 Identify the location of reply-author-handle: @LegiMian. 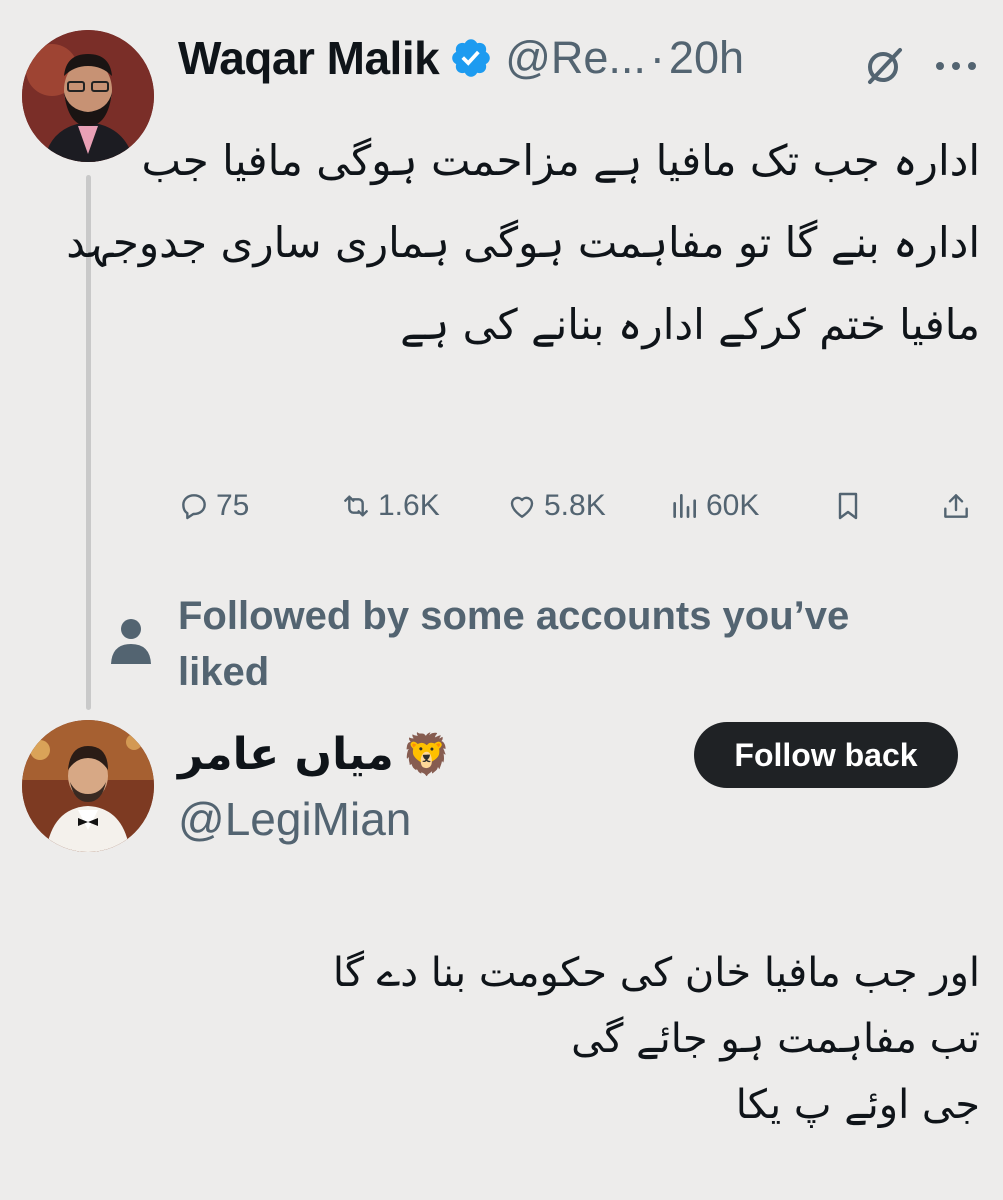
(294, 819).